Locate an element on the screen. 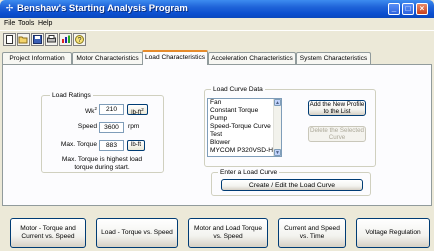 The height and width of the screenshot is (251, 434). tab-motor-characteristics: Motor Characteristics is located at coordinates (107, 58).